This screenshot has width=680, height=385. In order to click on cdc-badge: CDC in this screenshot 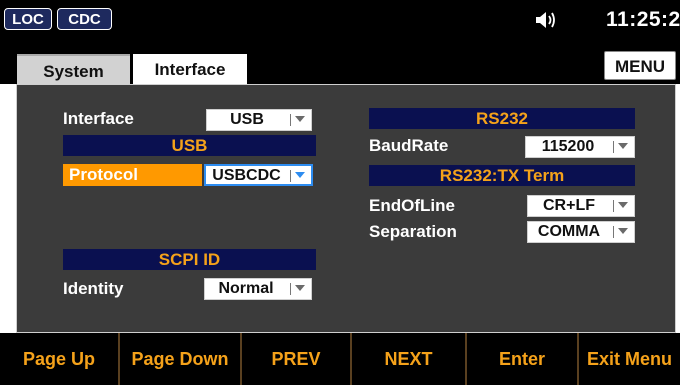, I will do `click(84, 19)`.